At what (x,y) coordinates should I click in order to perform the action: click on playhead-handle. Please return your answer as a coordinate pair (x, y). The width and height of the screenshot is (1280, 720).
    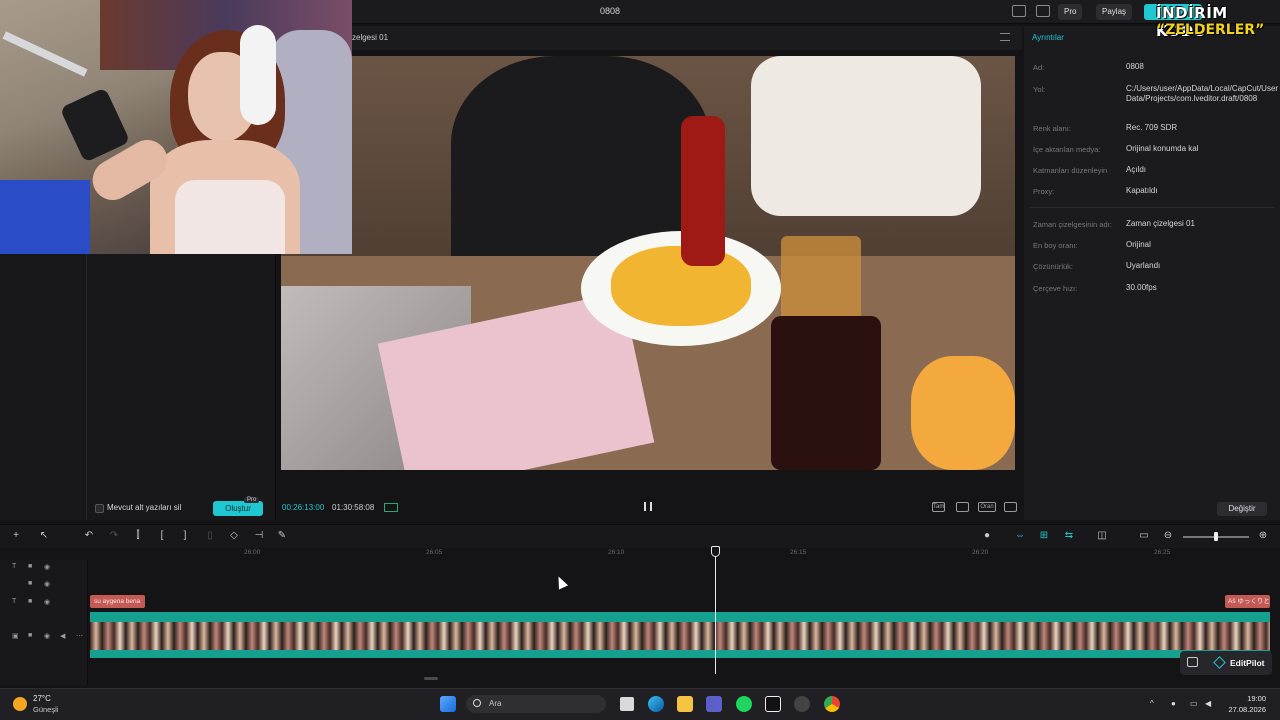
    Looking at the image, I should click on (715, 551).